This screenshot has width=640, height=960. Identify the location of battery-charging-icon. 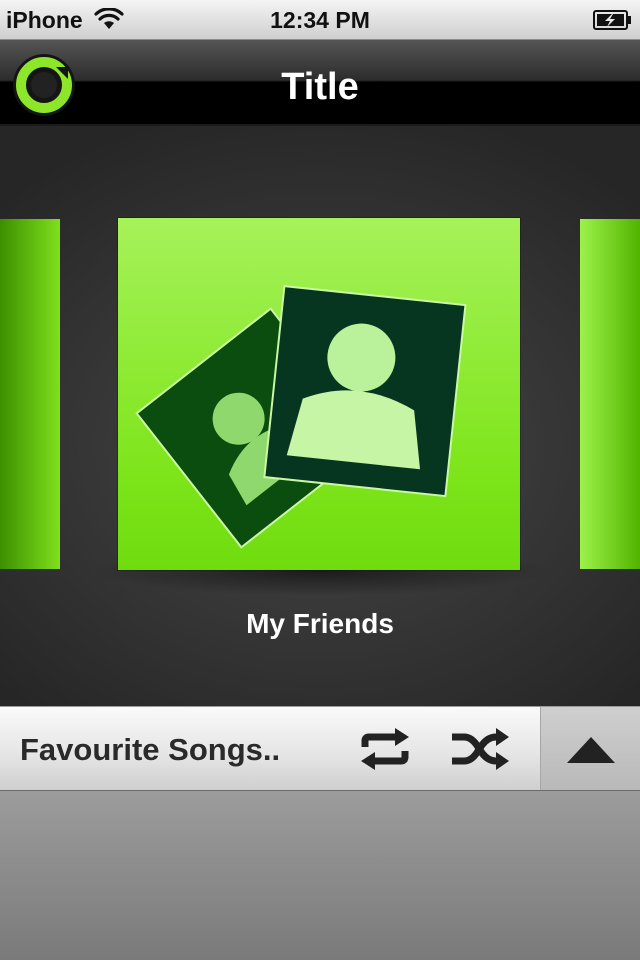
(612, 20).